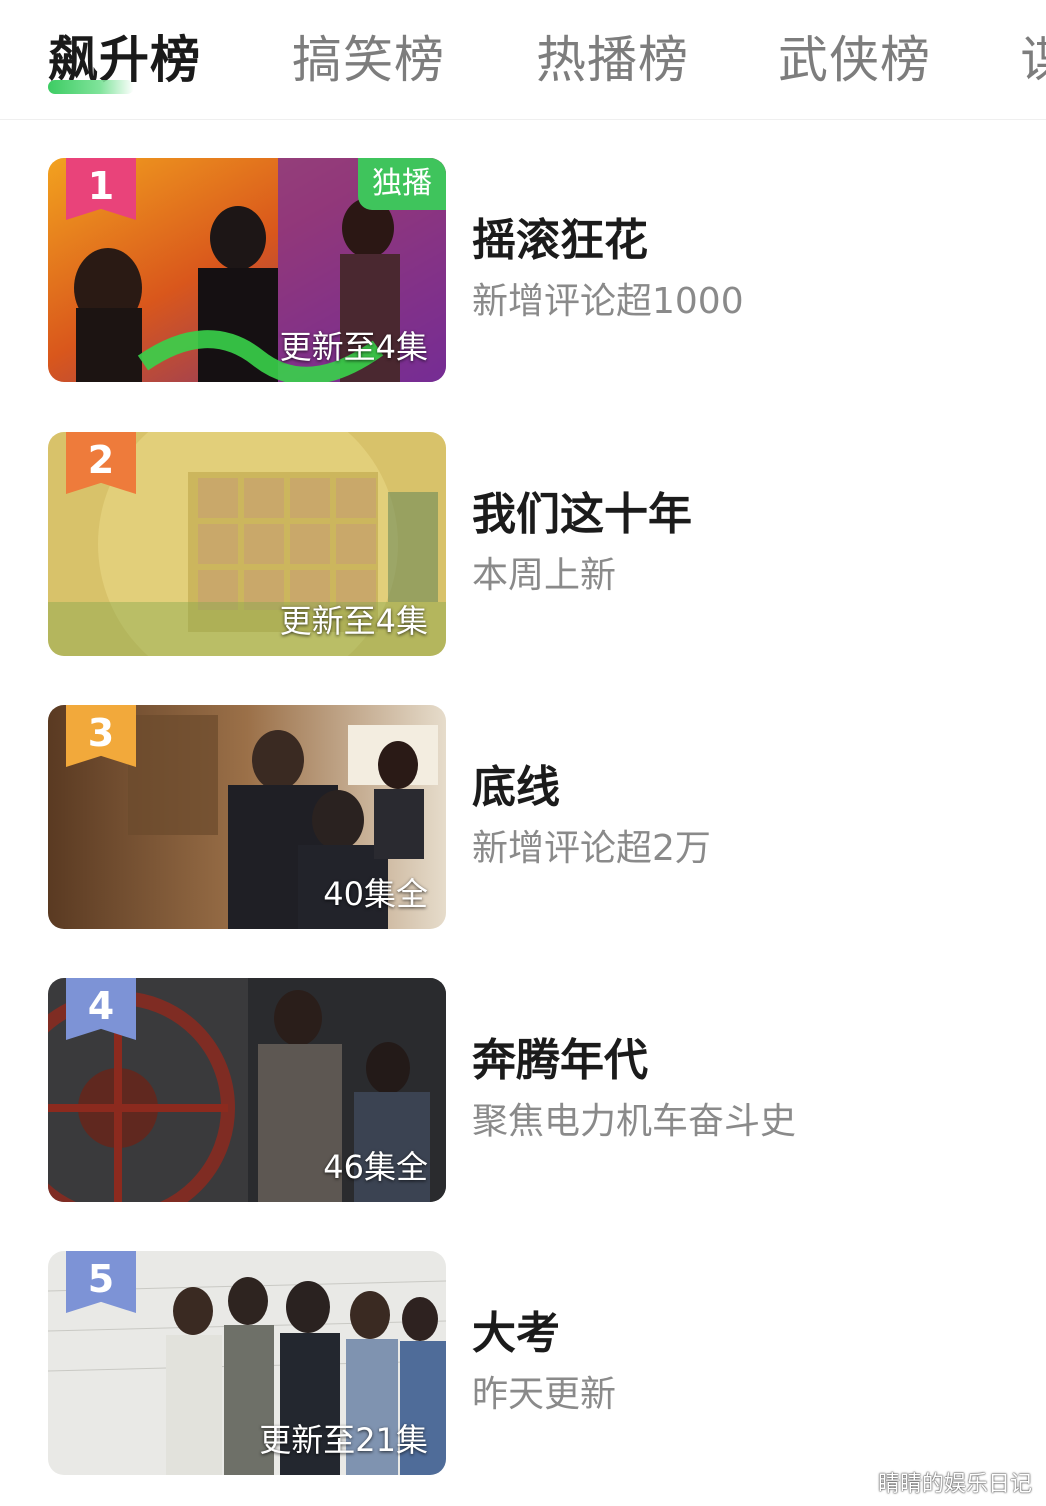 This screenshot has width=1046, height=1506. I want to click on exclusive-badge: 独播, so click(402, 184).